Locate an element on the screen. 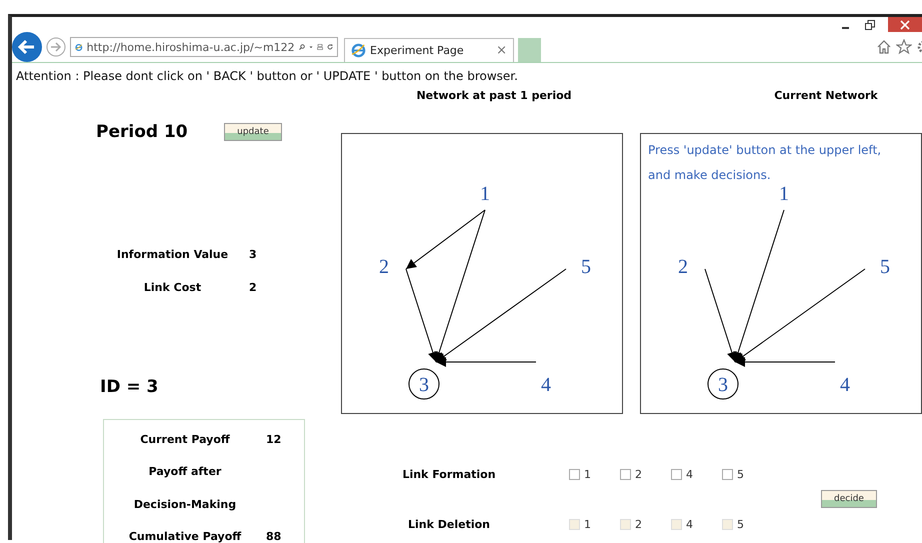 This screenshot has height=543, width=922. payoff-value: 12 is located at coordinates (274, 439).